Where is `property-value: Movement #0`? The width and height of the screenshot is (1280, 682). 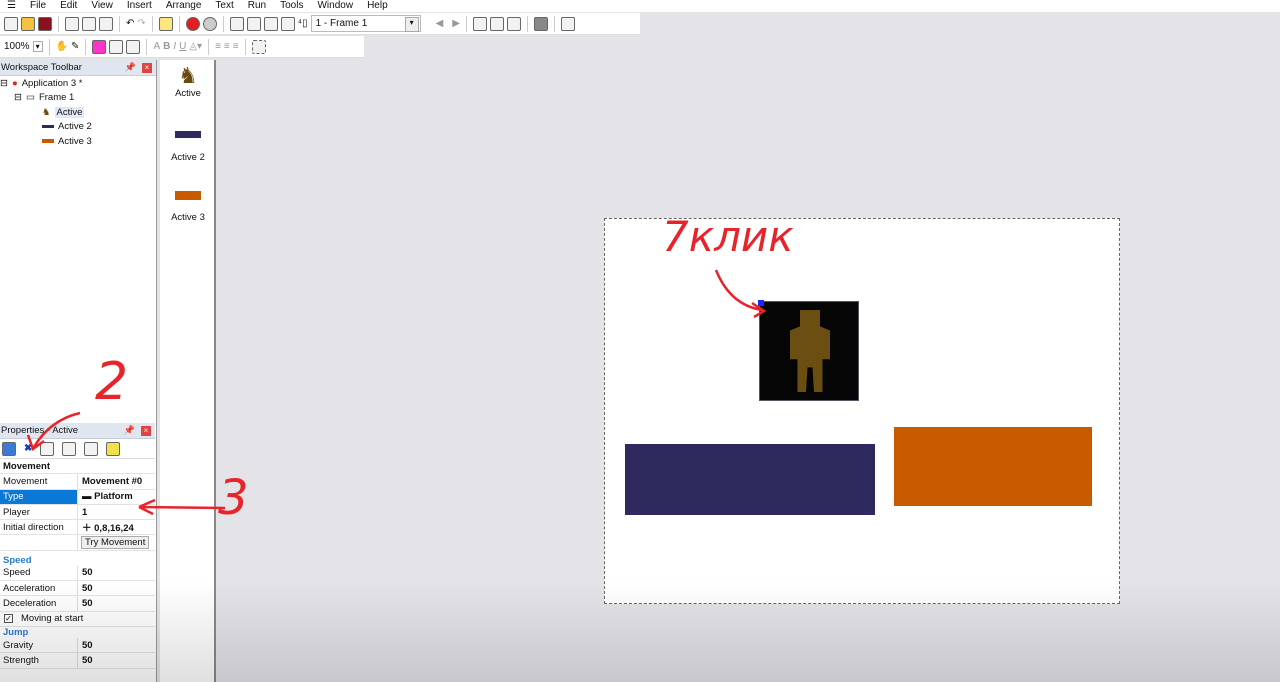 property-value: Movement #0 is located at coordinates (110, 481).